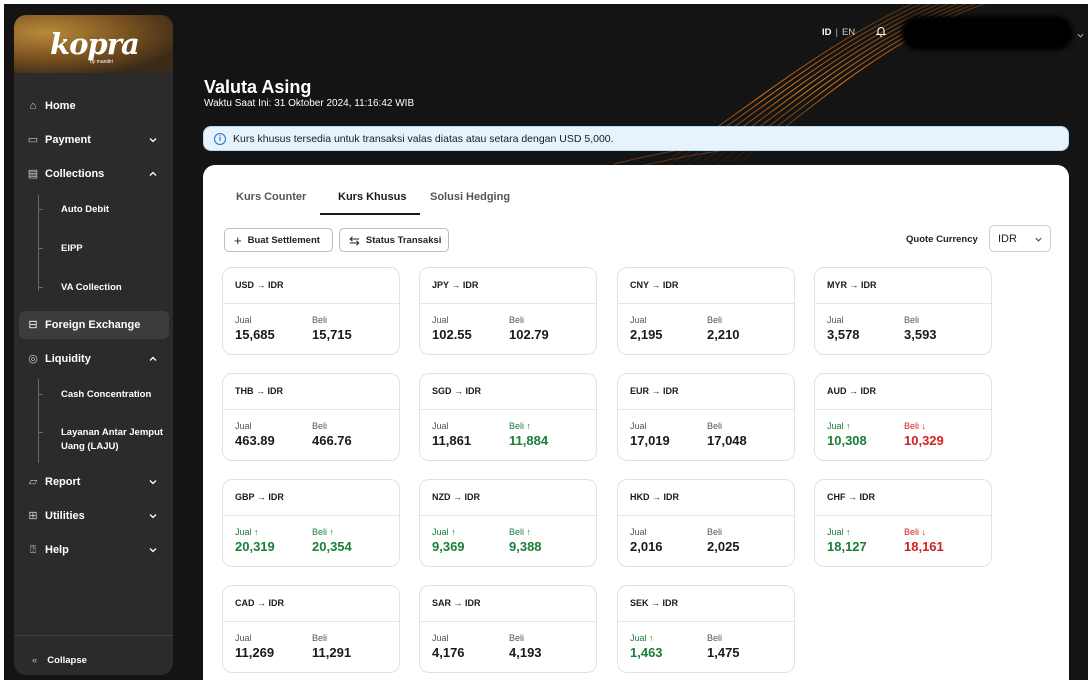 The height and width of the screenshot is (680, 1092). Describe the element at coordinates (525, 652) in the screenshot. I see `beli-value: 4,193` at that location.